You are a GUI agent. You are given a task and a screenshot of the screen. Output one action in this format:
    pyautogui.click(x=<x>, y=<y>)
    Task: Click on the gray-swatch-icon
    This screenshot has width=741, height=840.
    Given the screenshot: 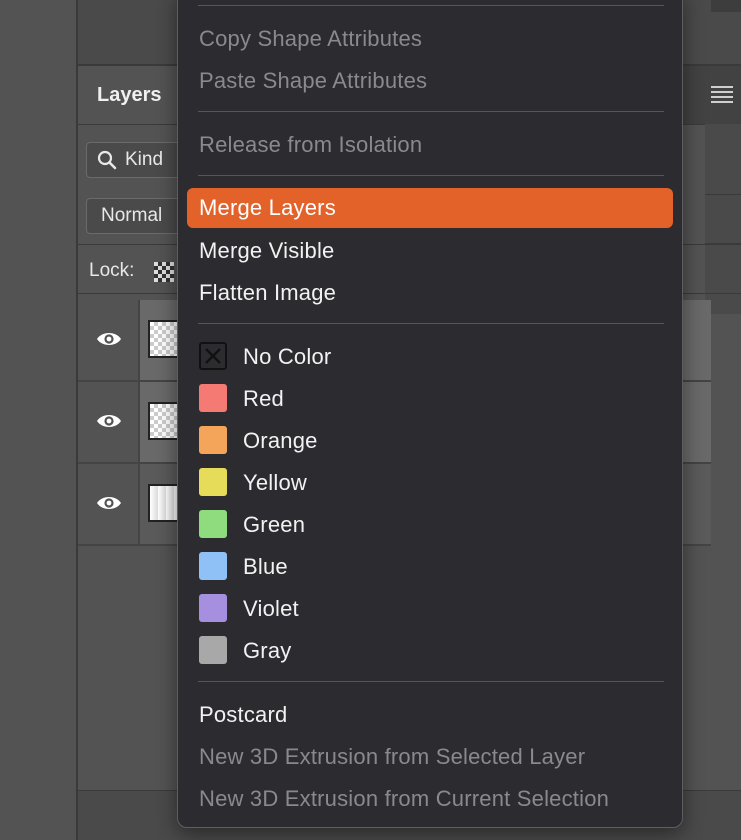 What is the action you would take?
    pyautogui.click(x=213, y=650)
    